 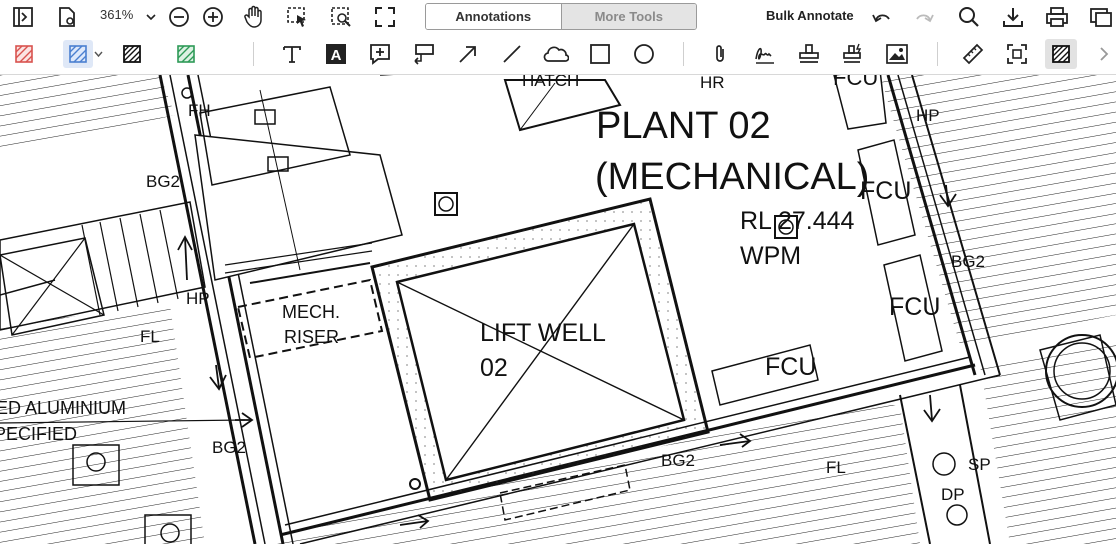 What do you see at coordinates (628, 16) in the screenshot?
I see `tab-more-tools: More Tools` at bounding box center [628, 16].